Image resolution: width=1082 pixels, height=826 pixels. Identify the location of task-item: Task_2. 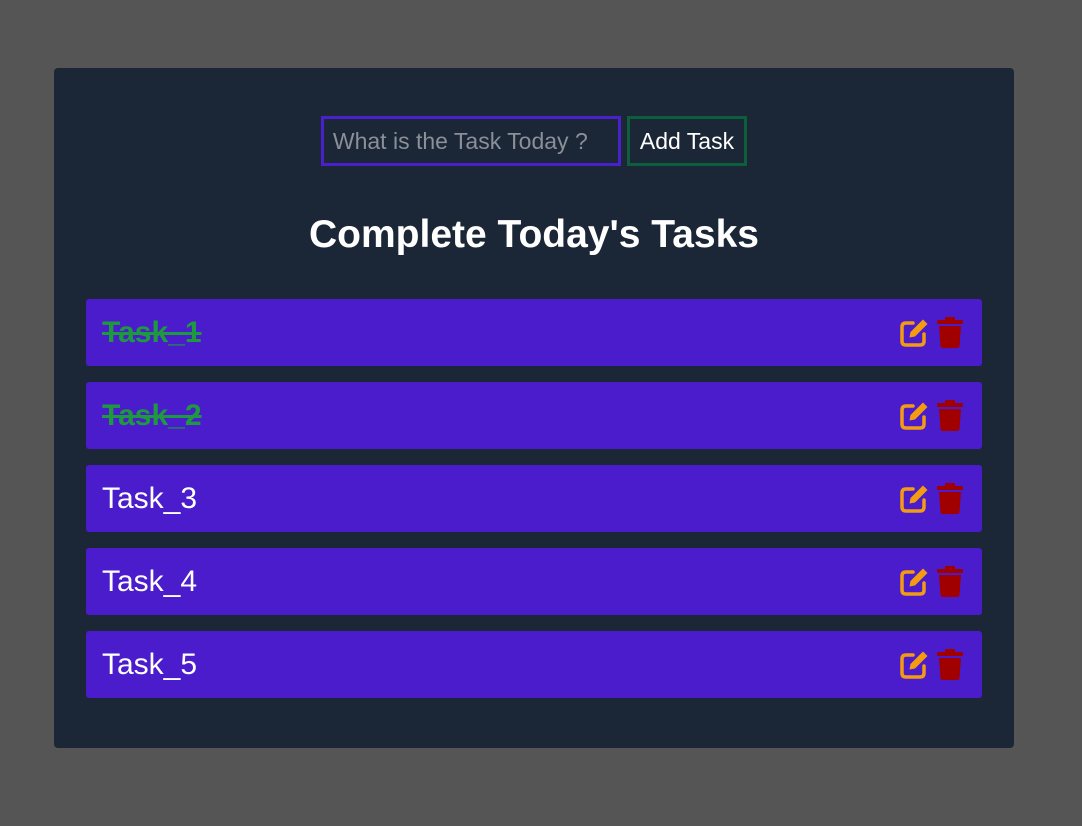
(534, 415).